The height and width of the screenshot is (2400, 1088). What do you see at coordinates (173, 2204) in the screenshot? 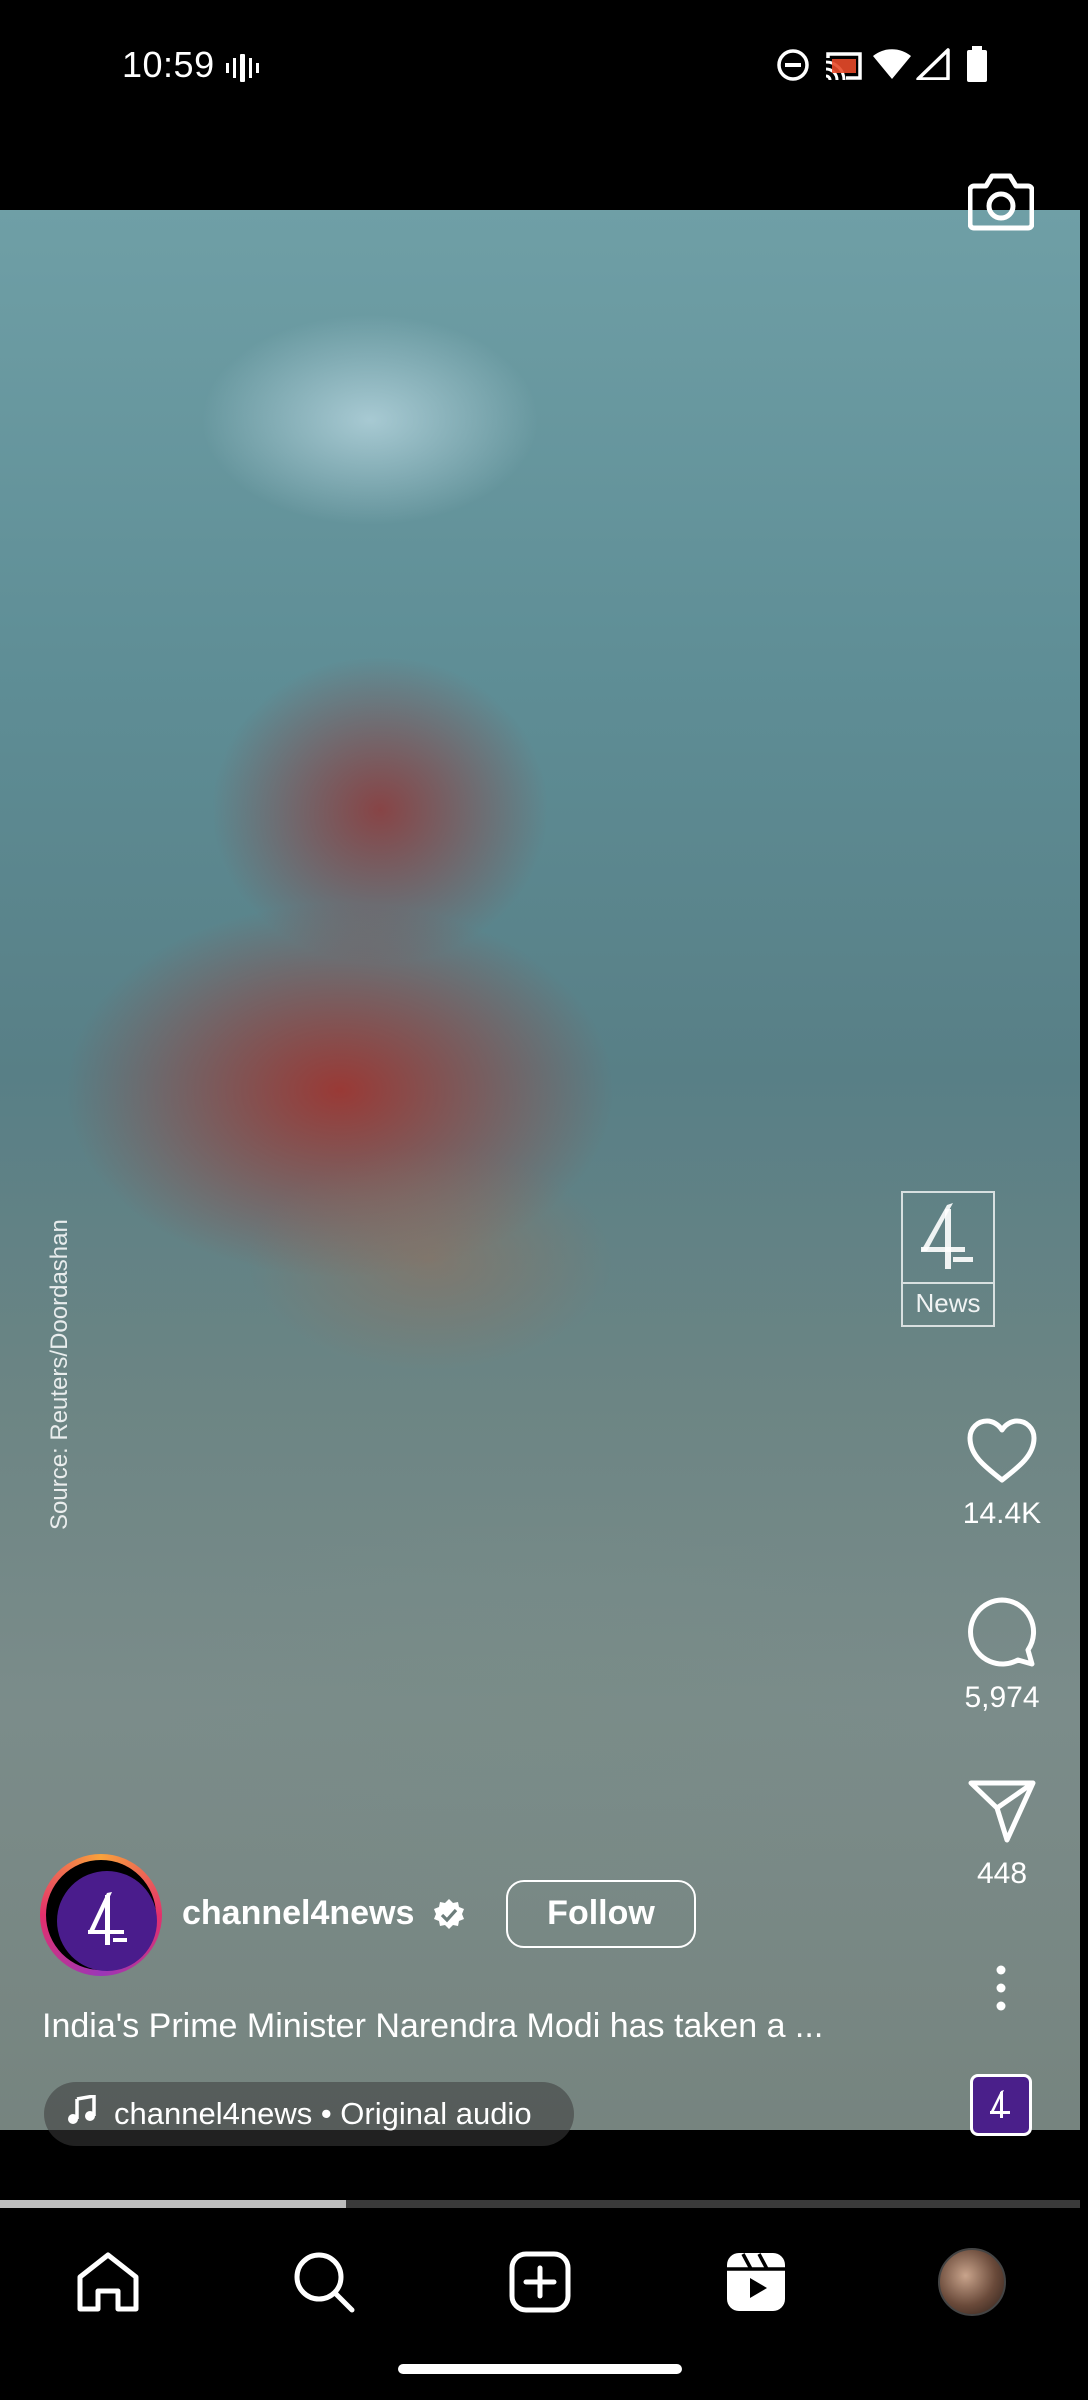
I see `video-progress-fill` at bounding box center [173, 2204].